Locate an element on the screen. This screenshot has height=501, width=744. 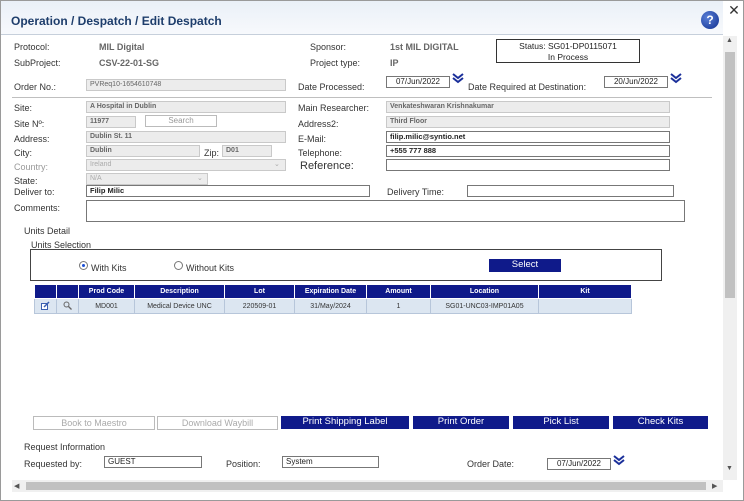
order-date-label: Order Date: is located at coordinates (491, 464).